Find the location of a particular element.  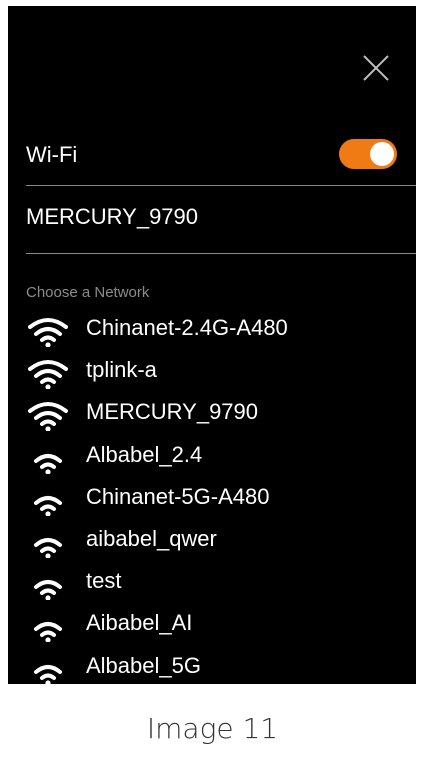

wifi-toggle is located at coordinates (368, 154).